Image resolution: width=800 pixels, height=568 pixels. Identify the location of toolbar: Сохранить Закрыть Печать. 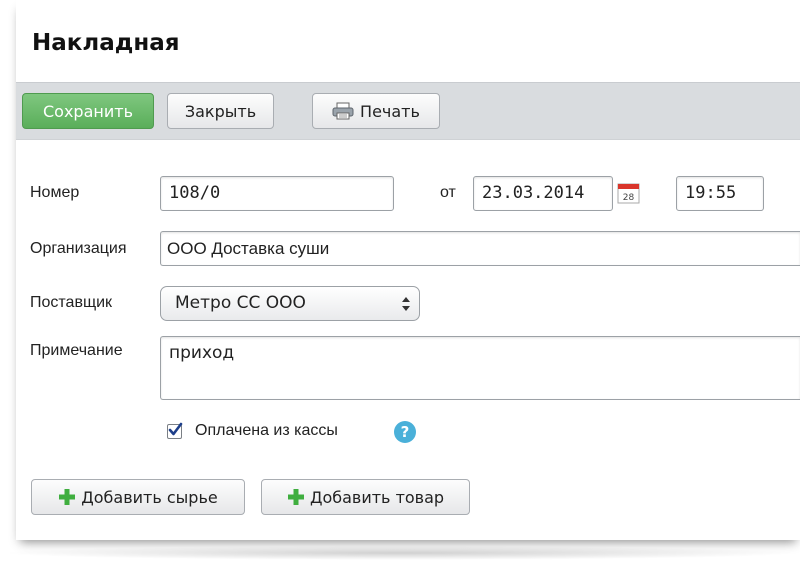
(408, 111).